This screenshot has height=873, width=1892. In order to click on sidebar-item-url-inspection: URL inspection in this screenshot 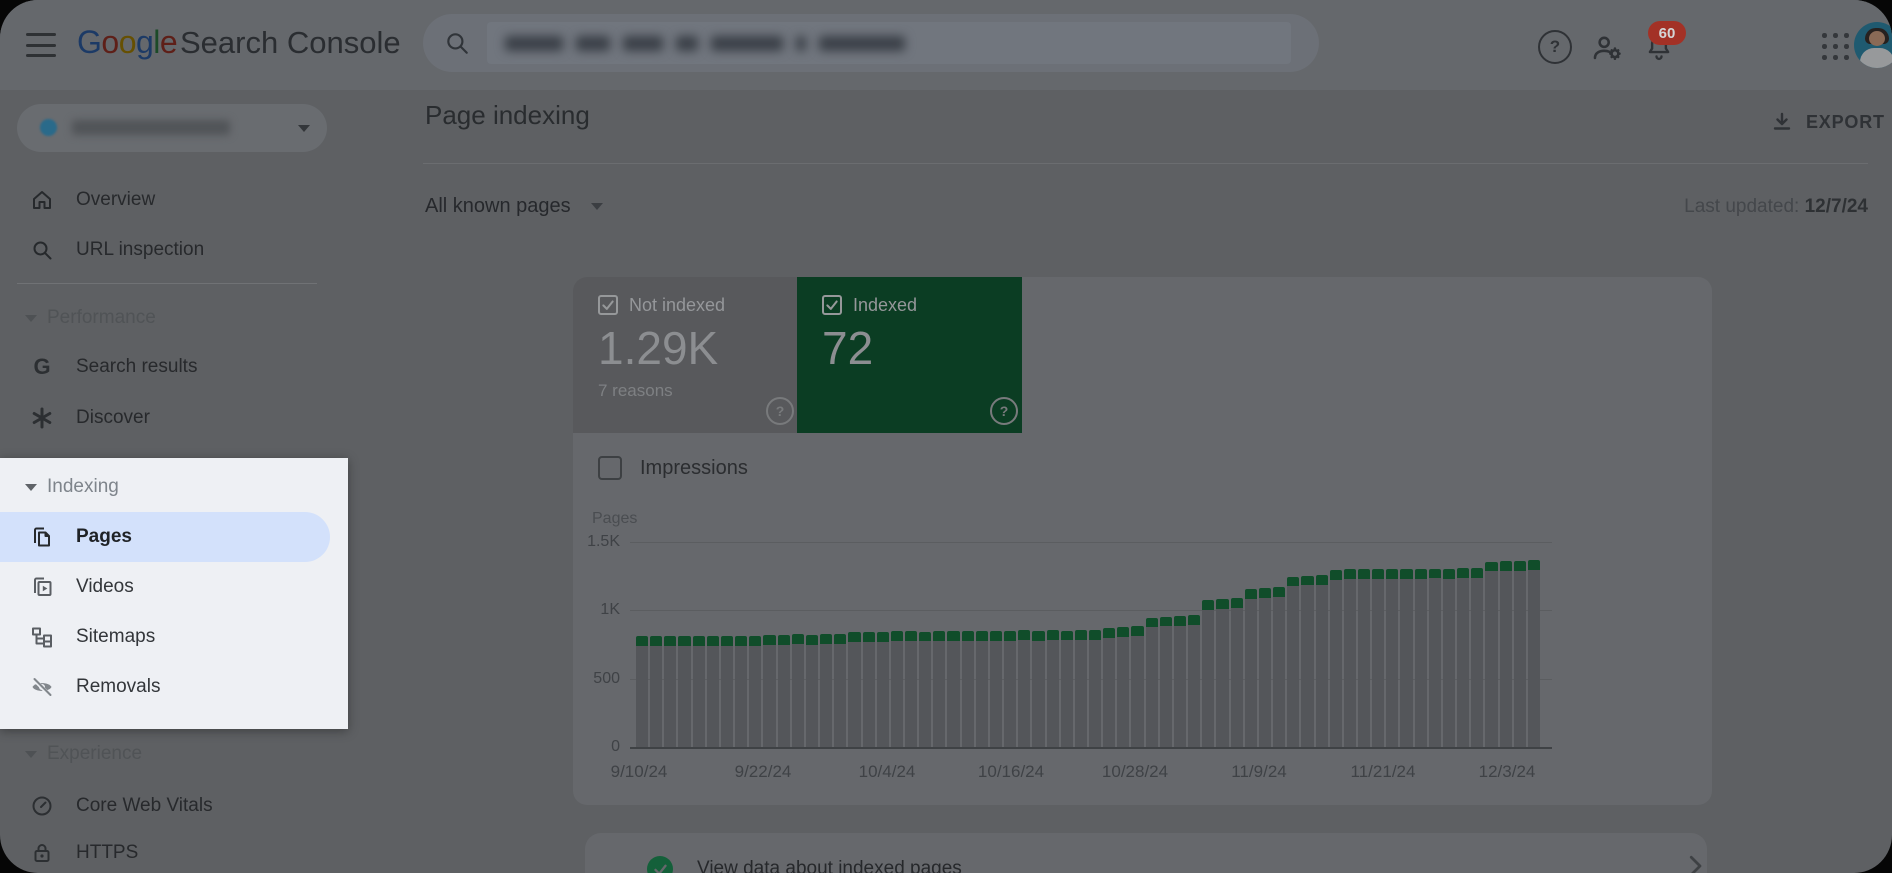, I will do `click(174, 250)`.